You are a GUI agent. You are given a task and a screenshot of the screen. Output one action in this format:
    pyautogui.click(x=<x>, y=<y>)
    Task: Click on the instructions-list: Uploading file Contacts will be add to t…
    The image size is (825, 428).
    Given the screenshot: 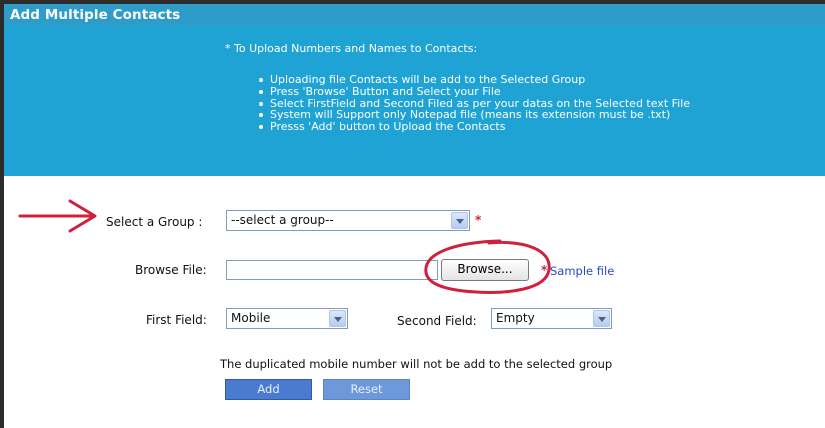 What is the action you would take?
    pyautogui.click(x=473, y=103)
    